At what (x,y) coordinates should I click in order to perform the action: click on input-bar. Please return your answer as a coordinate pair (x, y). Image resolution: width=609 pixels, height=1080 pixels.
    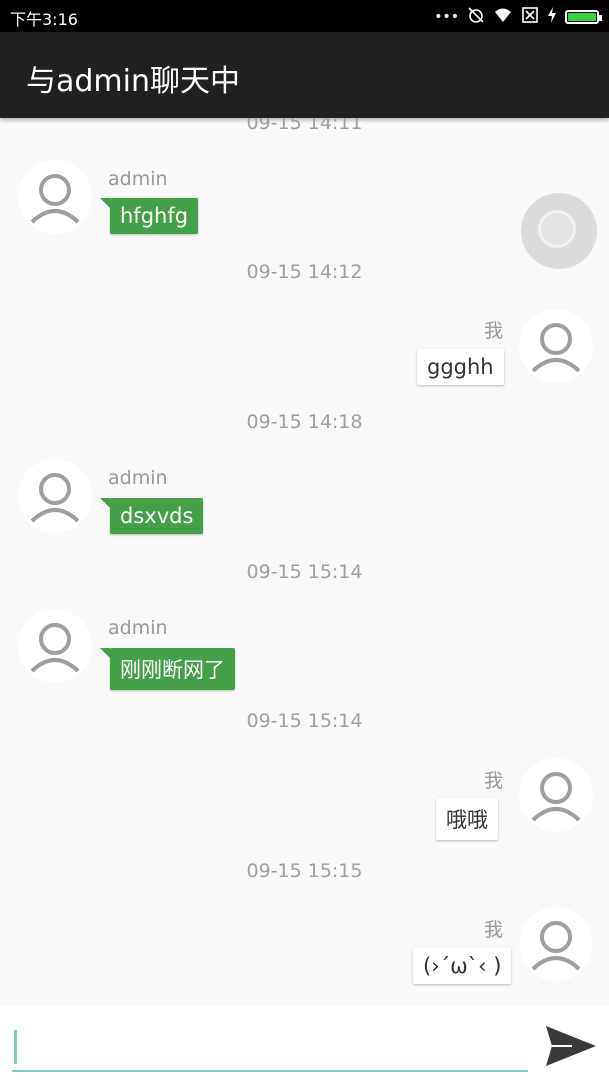
    Looking at the image, I should click on (304, 1043).